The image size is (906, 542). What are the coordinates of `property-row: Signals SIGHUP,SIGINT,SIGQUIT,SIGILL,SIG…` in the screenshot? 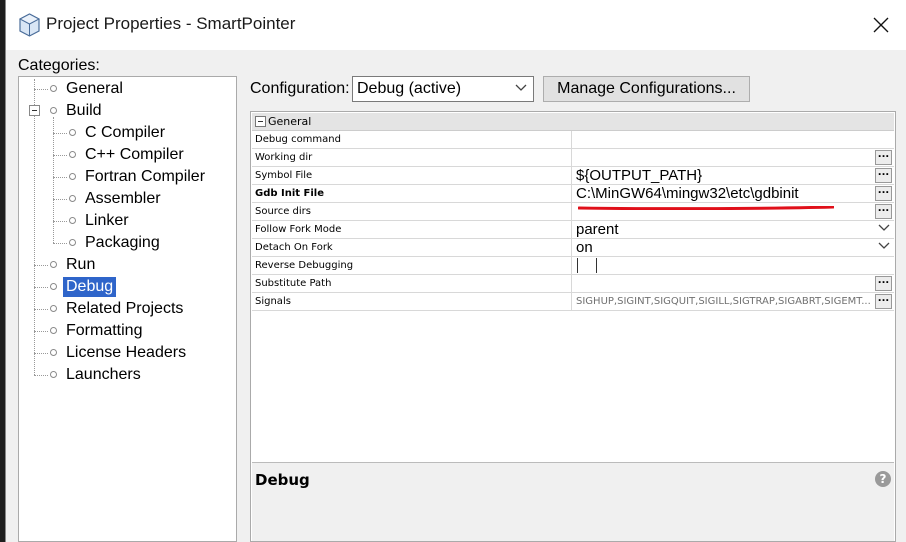 It's located at (573, 302).